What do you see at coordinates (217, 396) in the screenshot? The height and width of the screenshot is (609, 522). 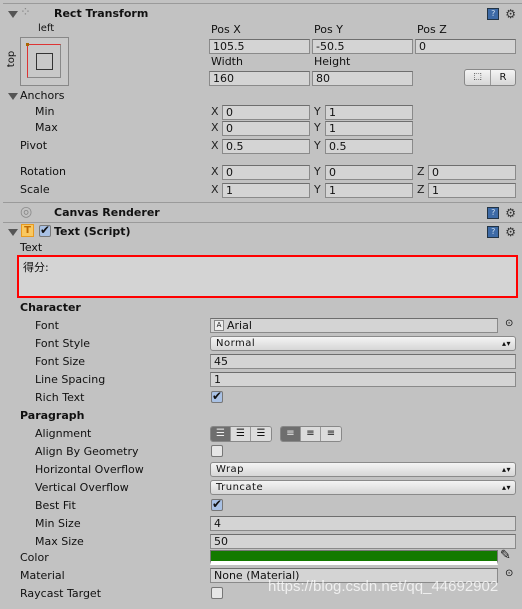 I see `rich-text-checkbox` at bounding box center [217, 396].